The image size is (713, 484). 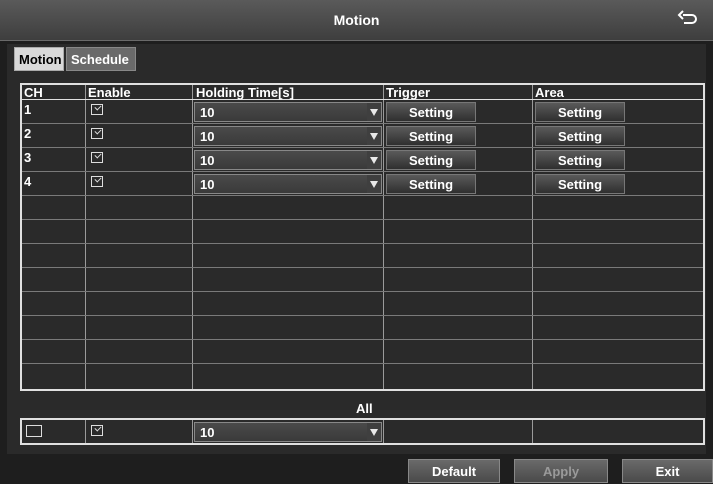 I want to click on channel-number: 2, so click(x=28, y=133).